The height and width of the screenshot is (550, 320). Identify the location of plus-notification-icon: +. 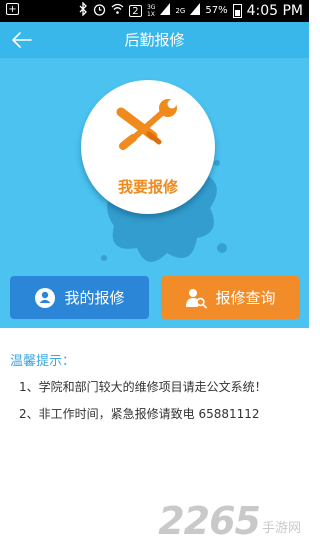
(12, 9).